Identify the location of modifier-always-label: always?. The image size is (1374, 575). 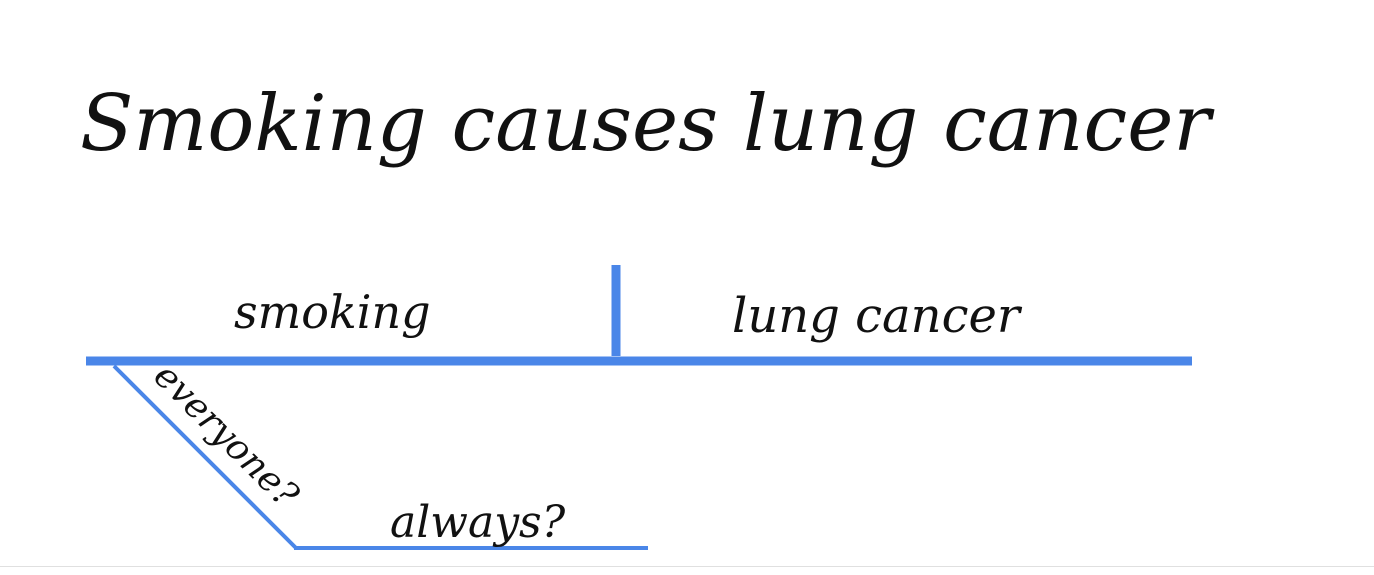
(478, 522).